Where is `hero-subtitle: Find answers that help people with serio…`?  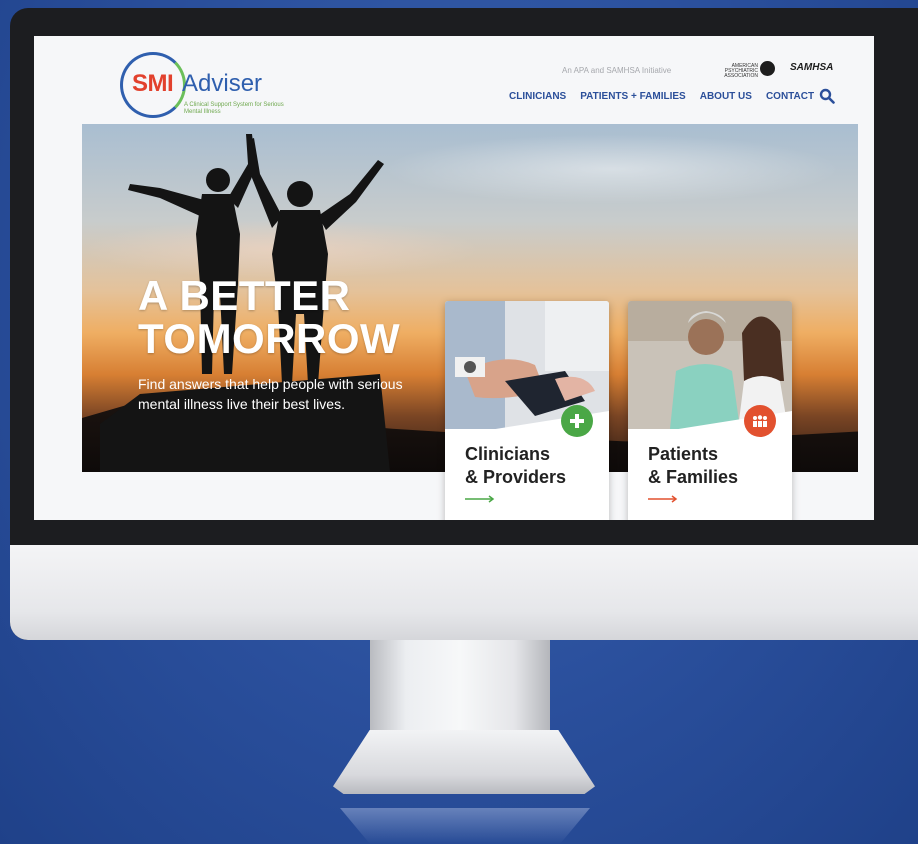
hero-subtitle: Find answers that help people with serio… is located at coordinates (270, 394).